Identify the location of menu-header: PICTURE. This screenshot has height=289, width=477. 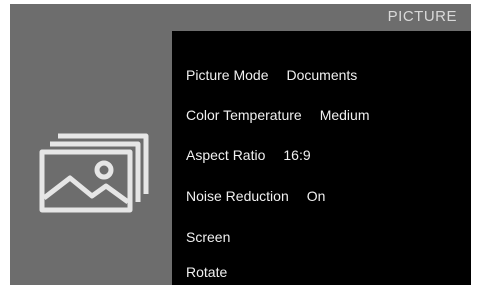
(240, 17).